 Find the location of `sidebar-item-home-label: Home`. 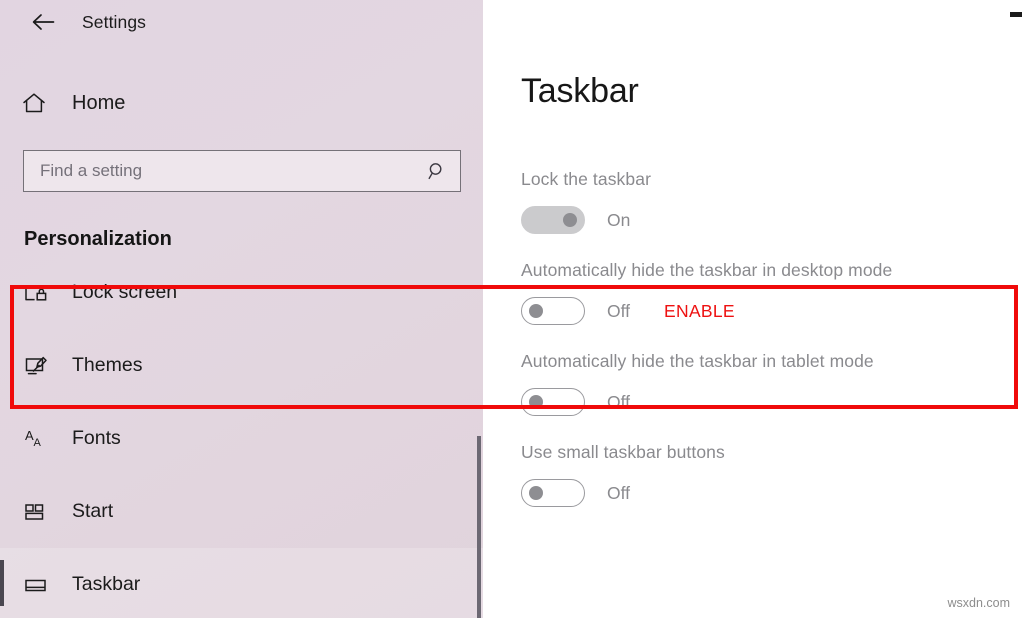

sidebar-item-home-label: Home is located at coordinates (99, 102).